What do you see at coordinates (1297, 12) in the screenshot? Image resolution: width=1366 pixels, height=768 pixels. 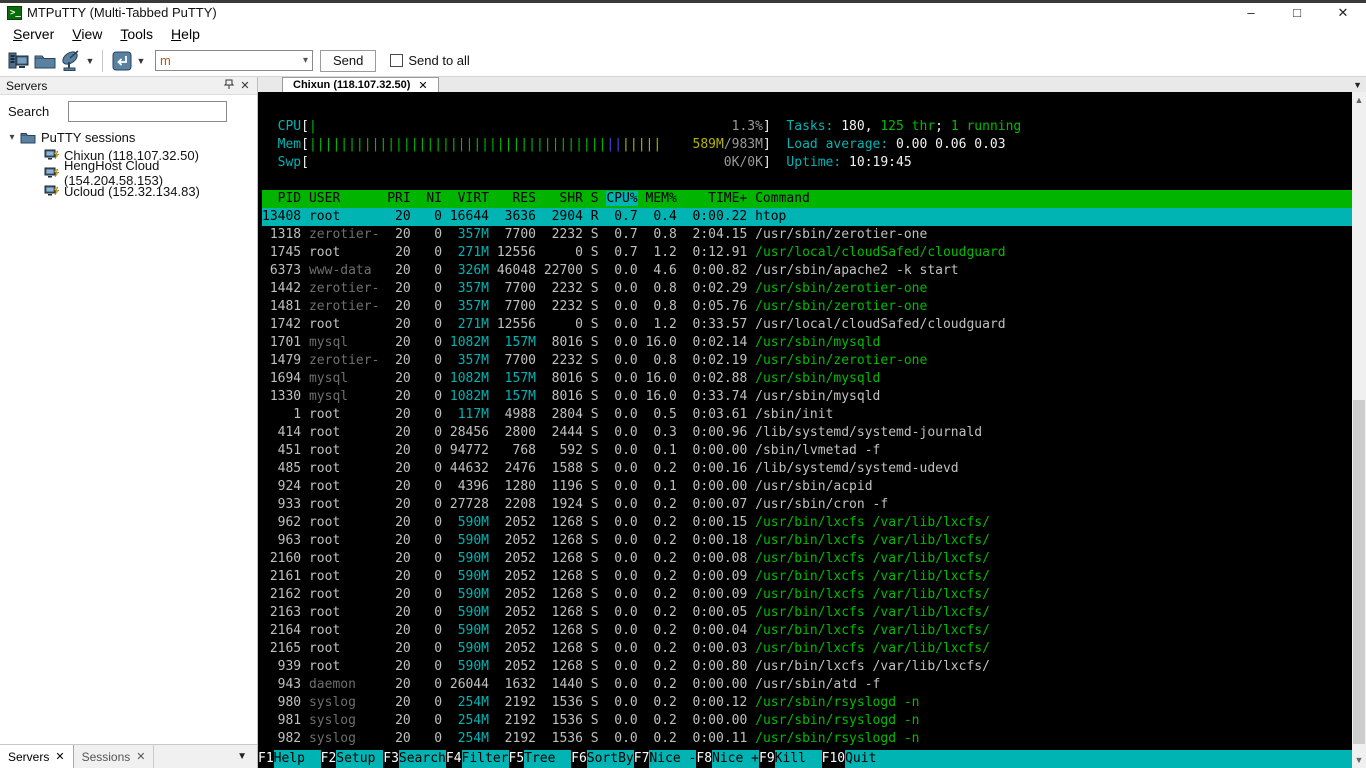 I see `maximize-button: □` at bounding box center [1297, 12].